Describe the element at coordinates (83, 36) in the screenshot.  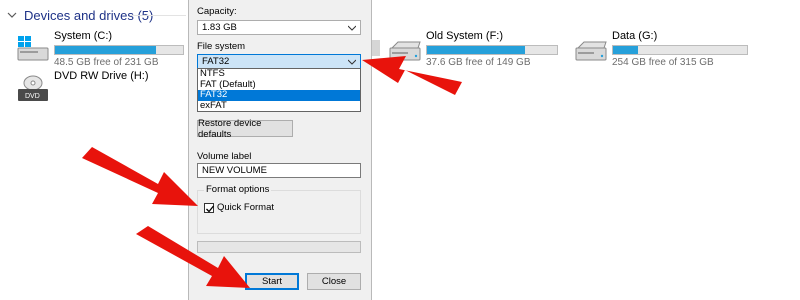
I see `drive-name: System (C:)` at that location.